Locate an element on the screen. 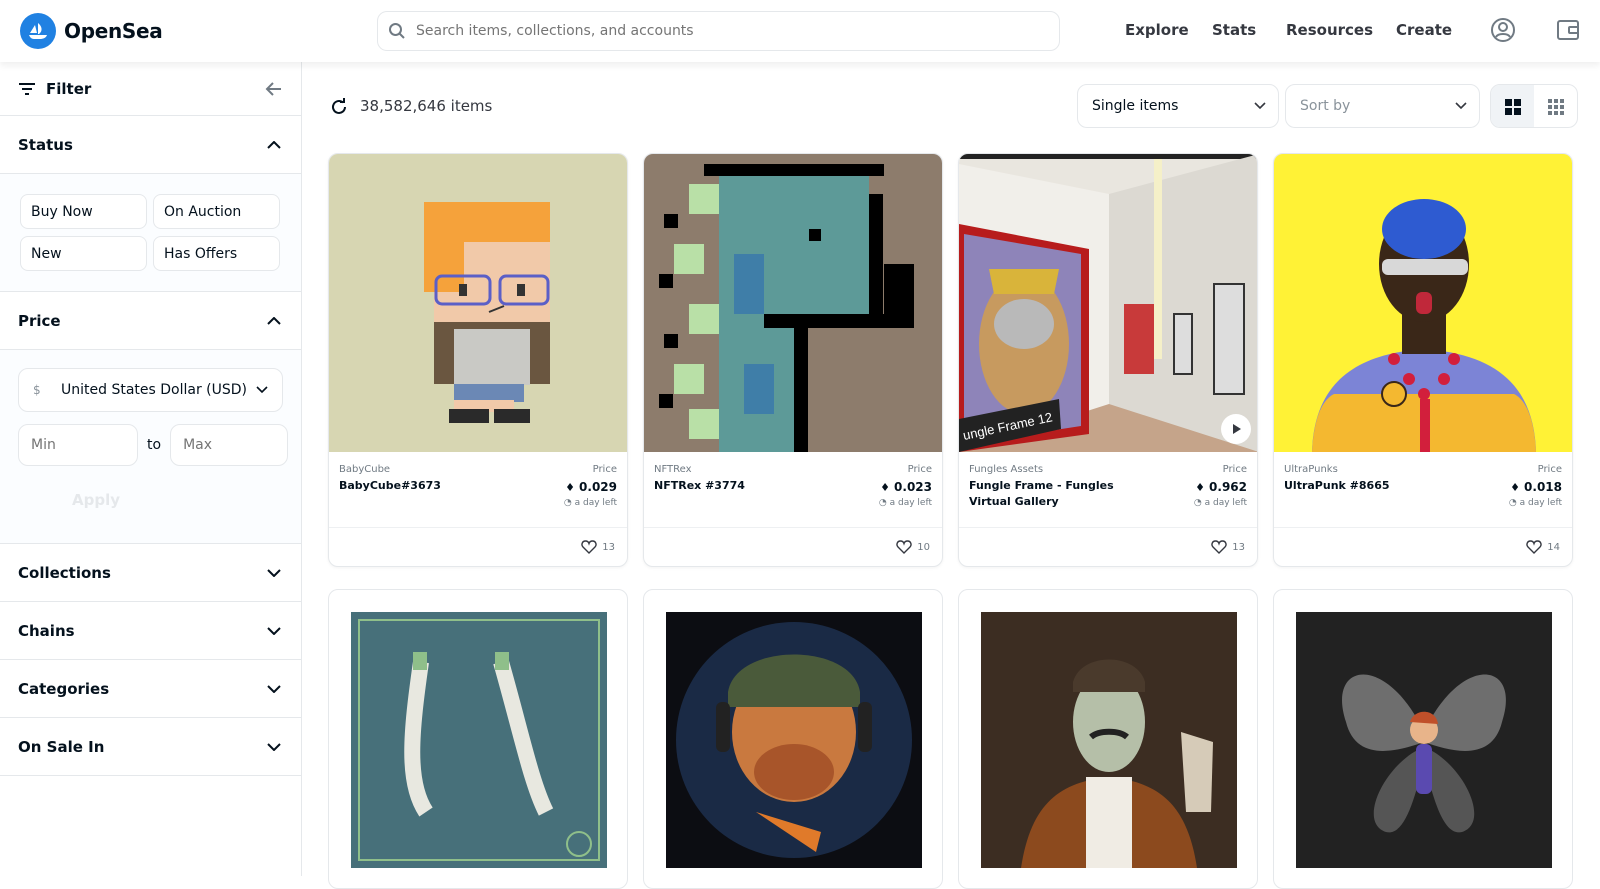  apply-button: Apply is located at coordinates (96, 500).